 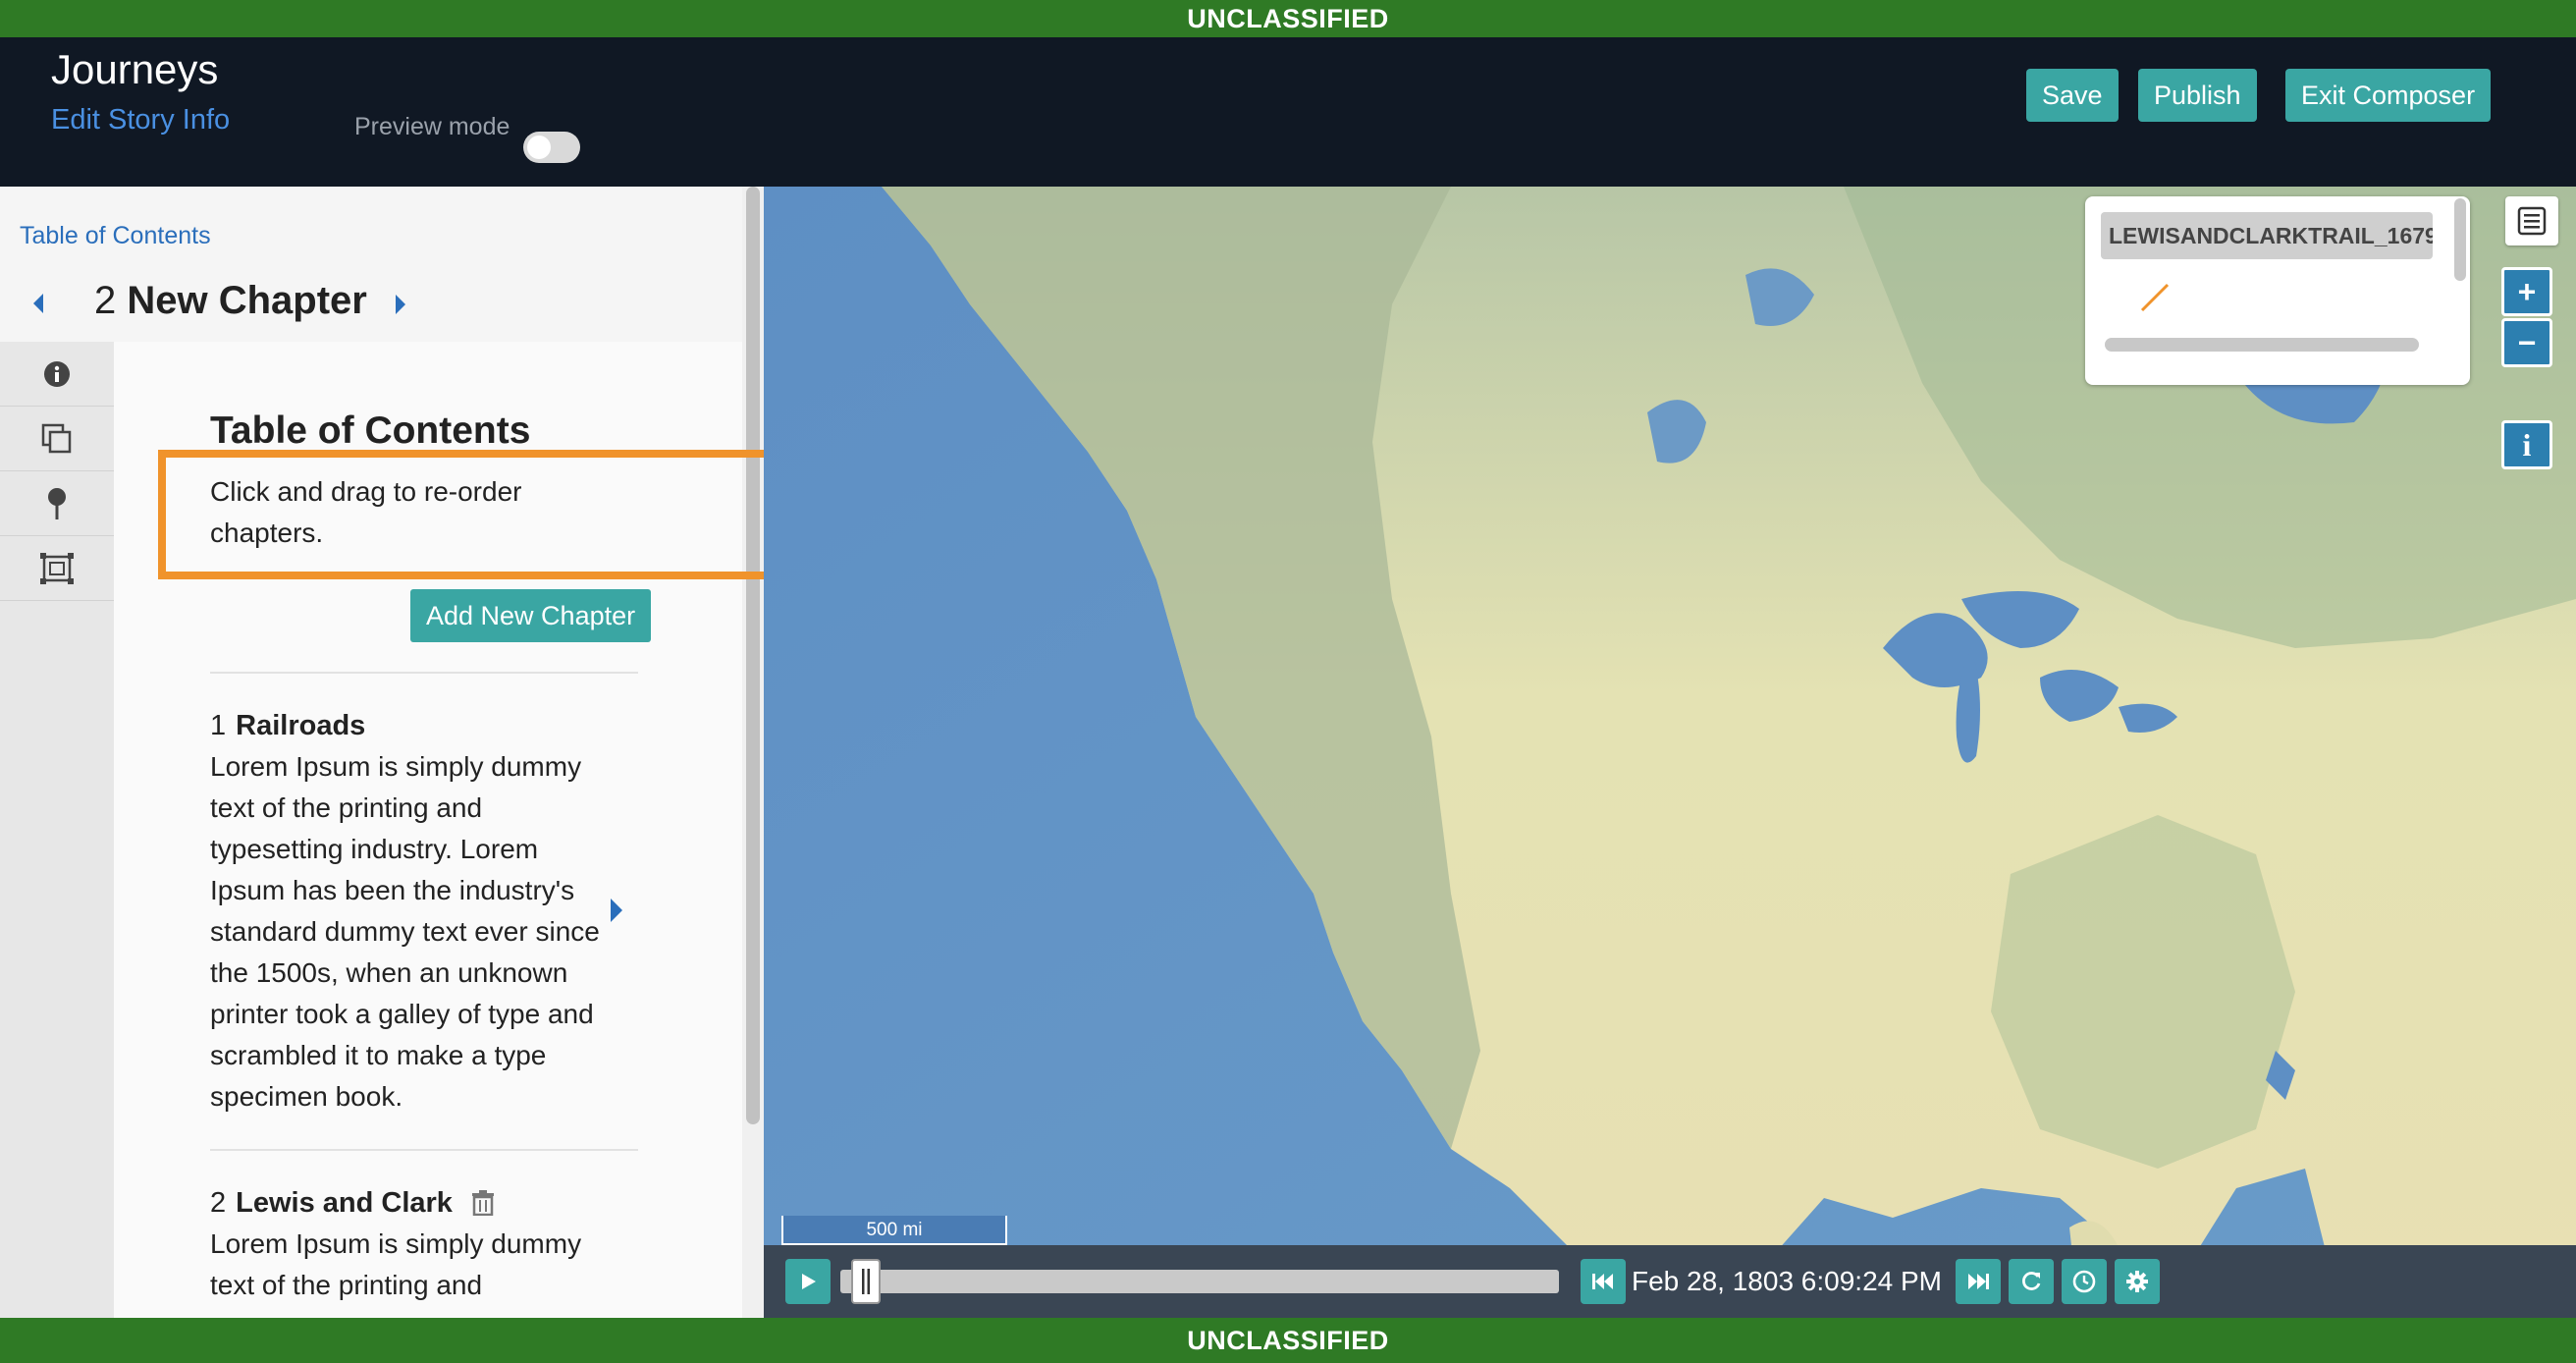 What do you see at coordinates (539, 147) in the screenshot?
I see `toggle-knob` at bounding box center [539, 147].